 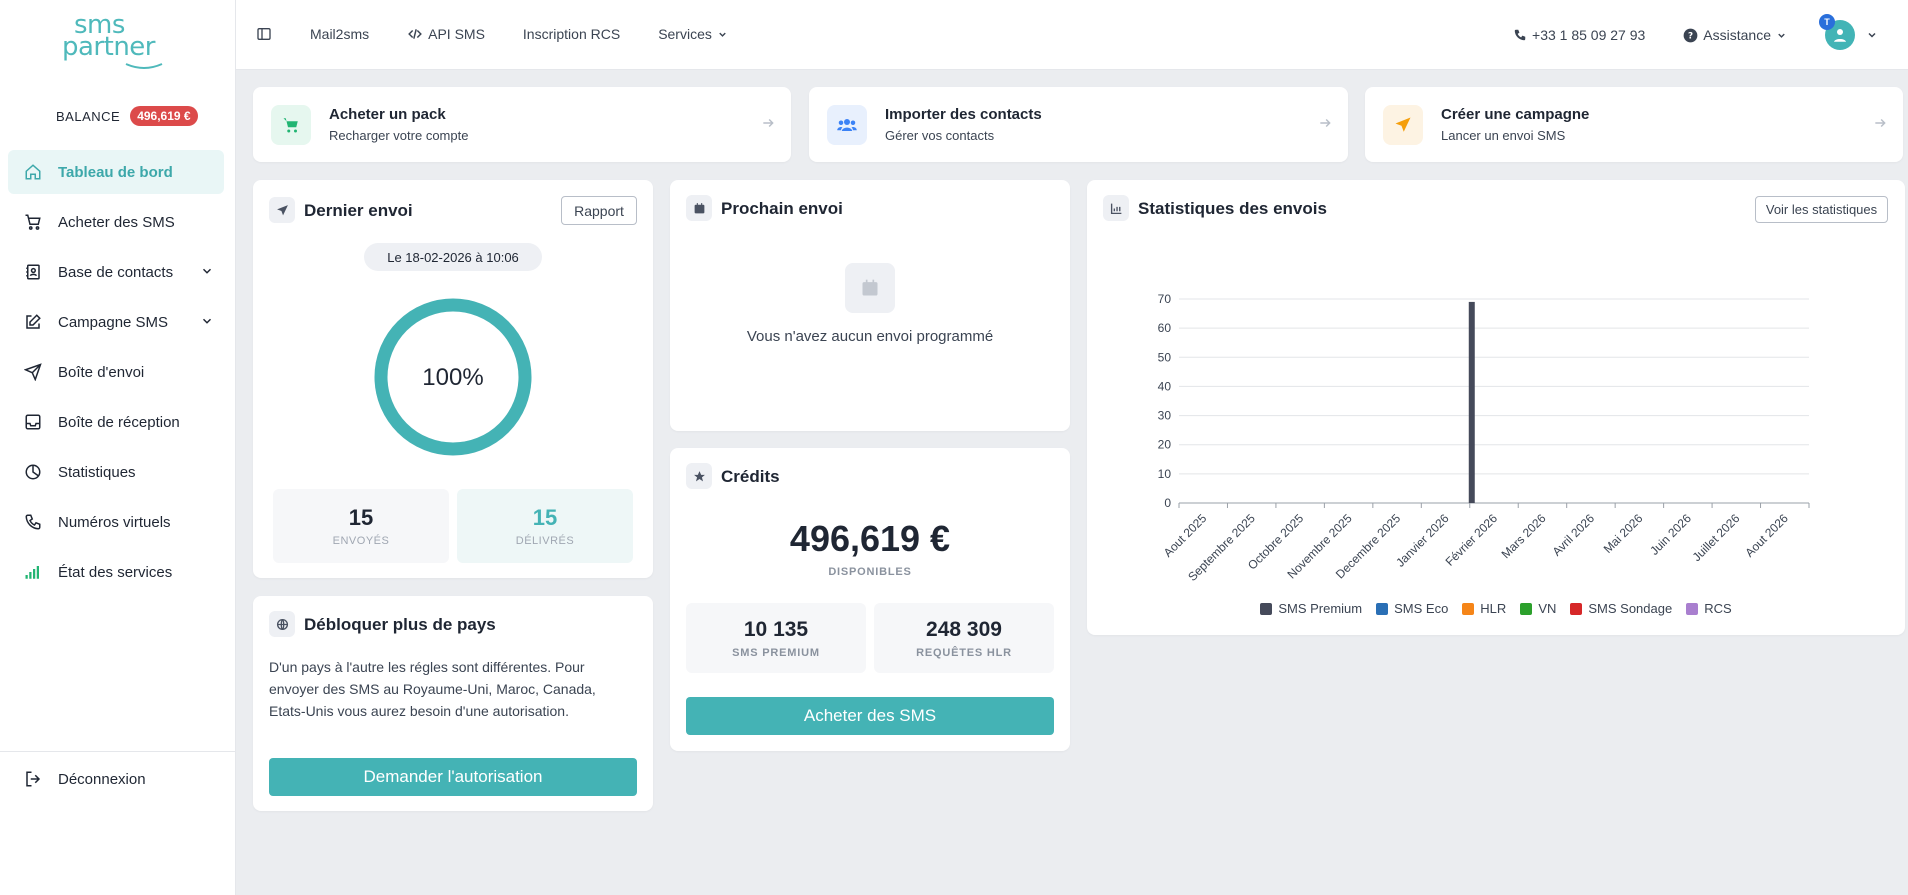 What do you see at coordinates (1078, 124) in the screenshot?
I see `quick-action-import-contacts: Importer des contacts Gérer vos contacts` at bounding box center [1078, 124].